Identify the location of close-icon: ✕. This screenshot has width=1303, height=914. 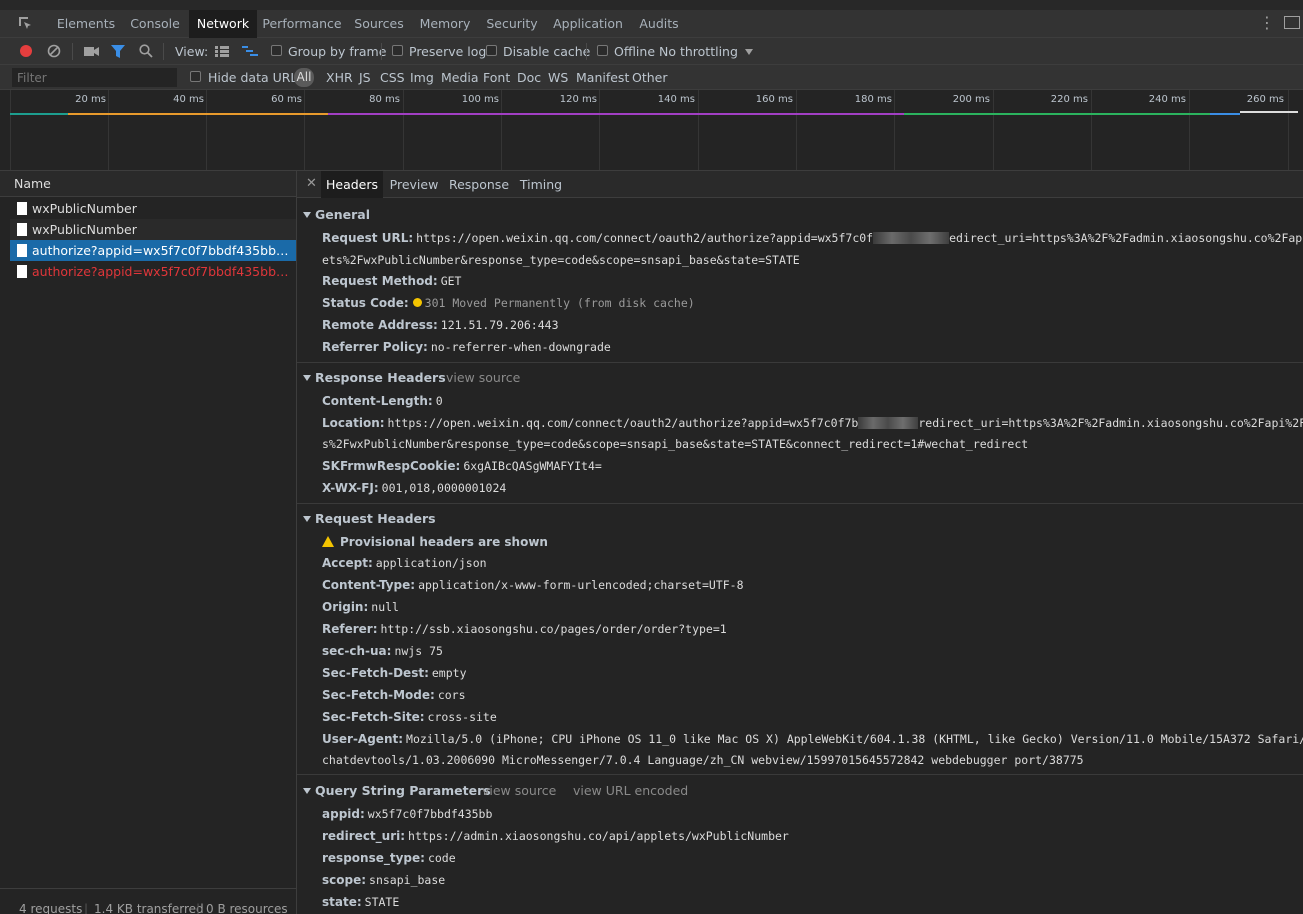
(311, 183).